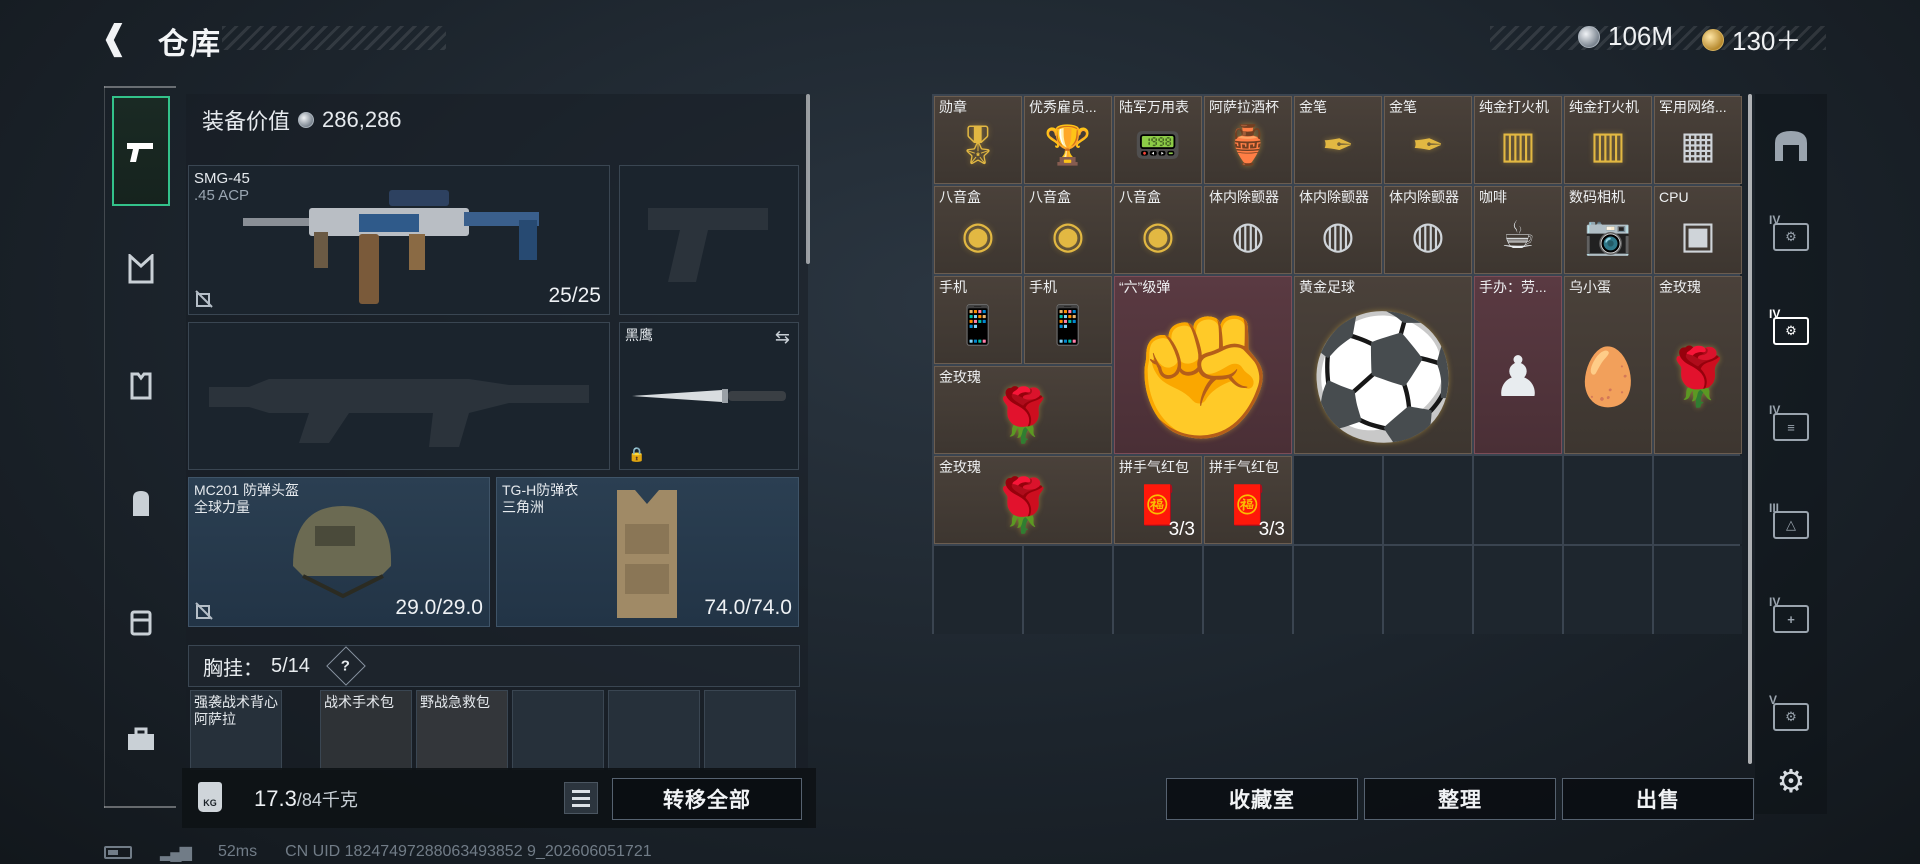  What do you see at coordinates (1791, 237) in the screenshot?
I see `storage-tab-4: IV ⚙` at bounding box center [1791, 237].